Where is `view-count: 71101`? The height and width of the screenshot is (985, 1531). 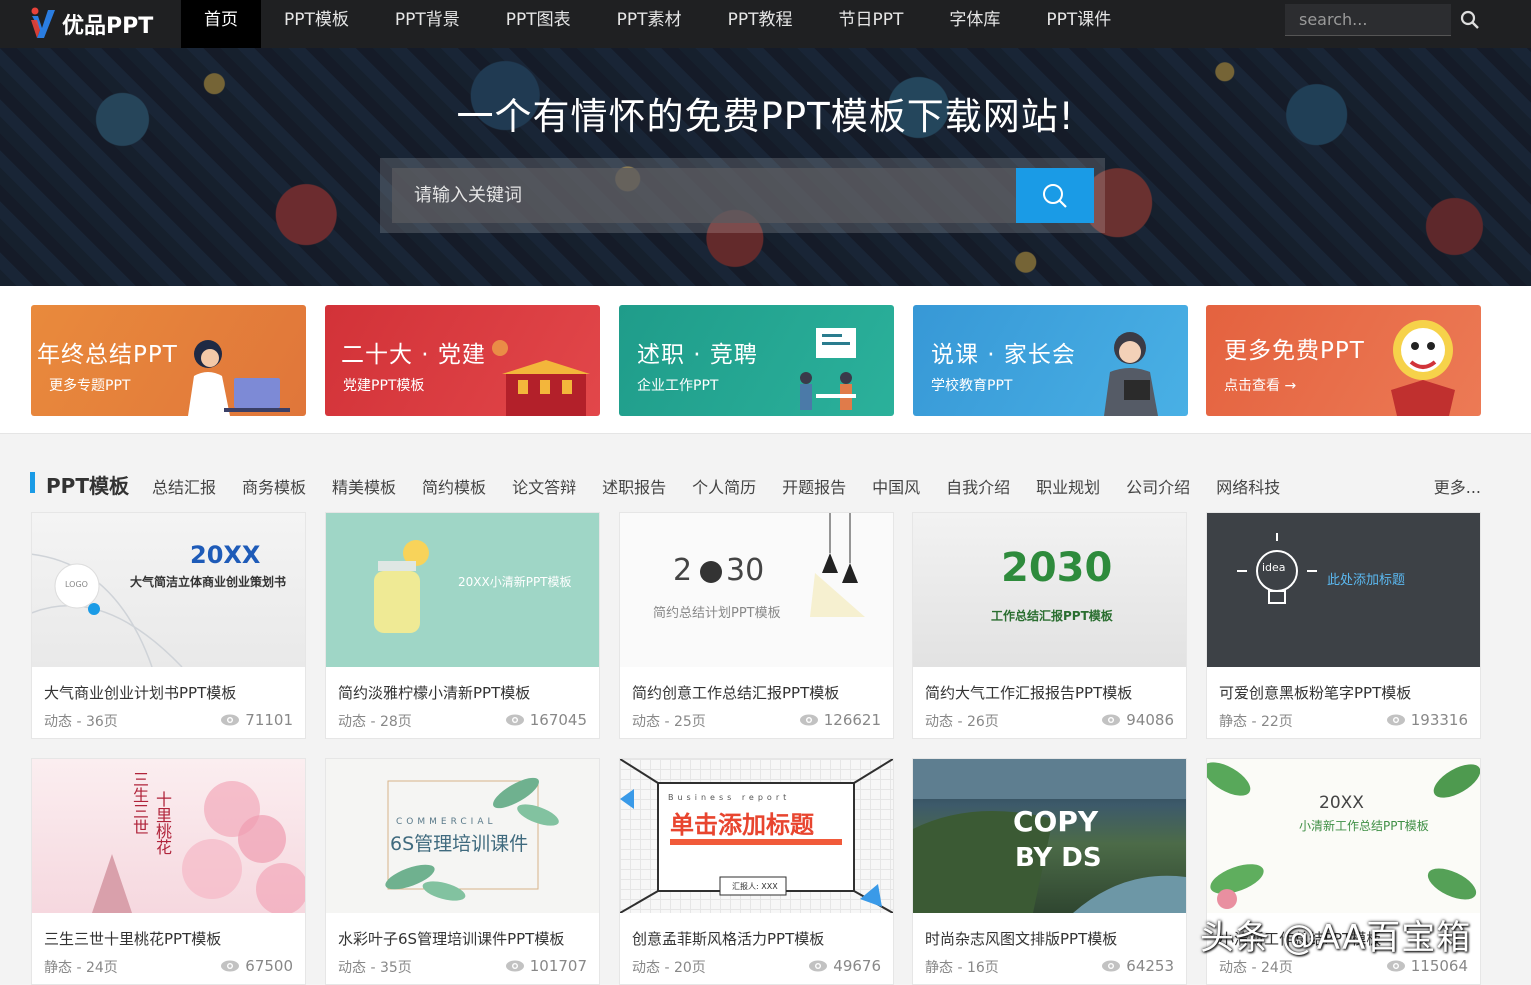 view-count: 71101 is located at coordinates (269, 720).